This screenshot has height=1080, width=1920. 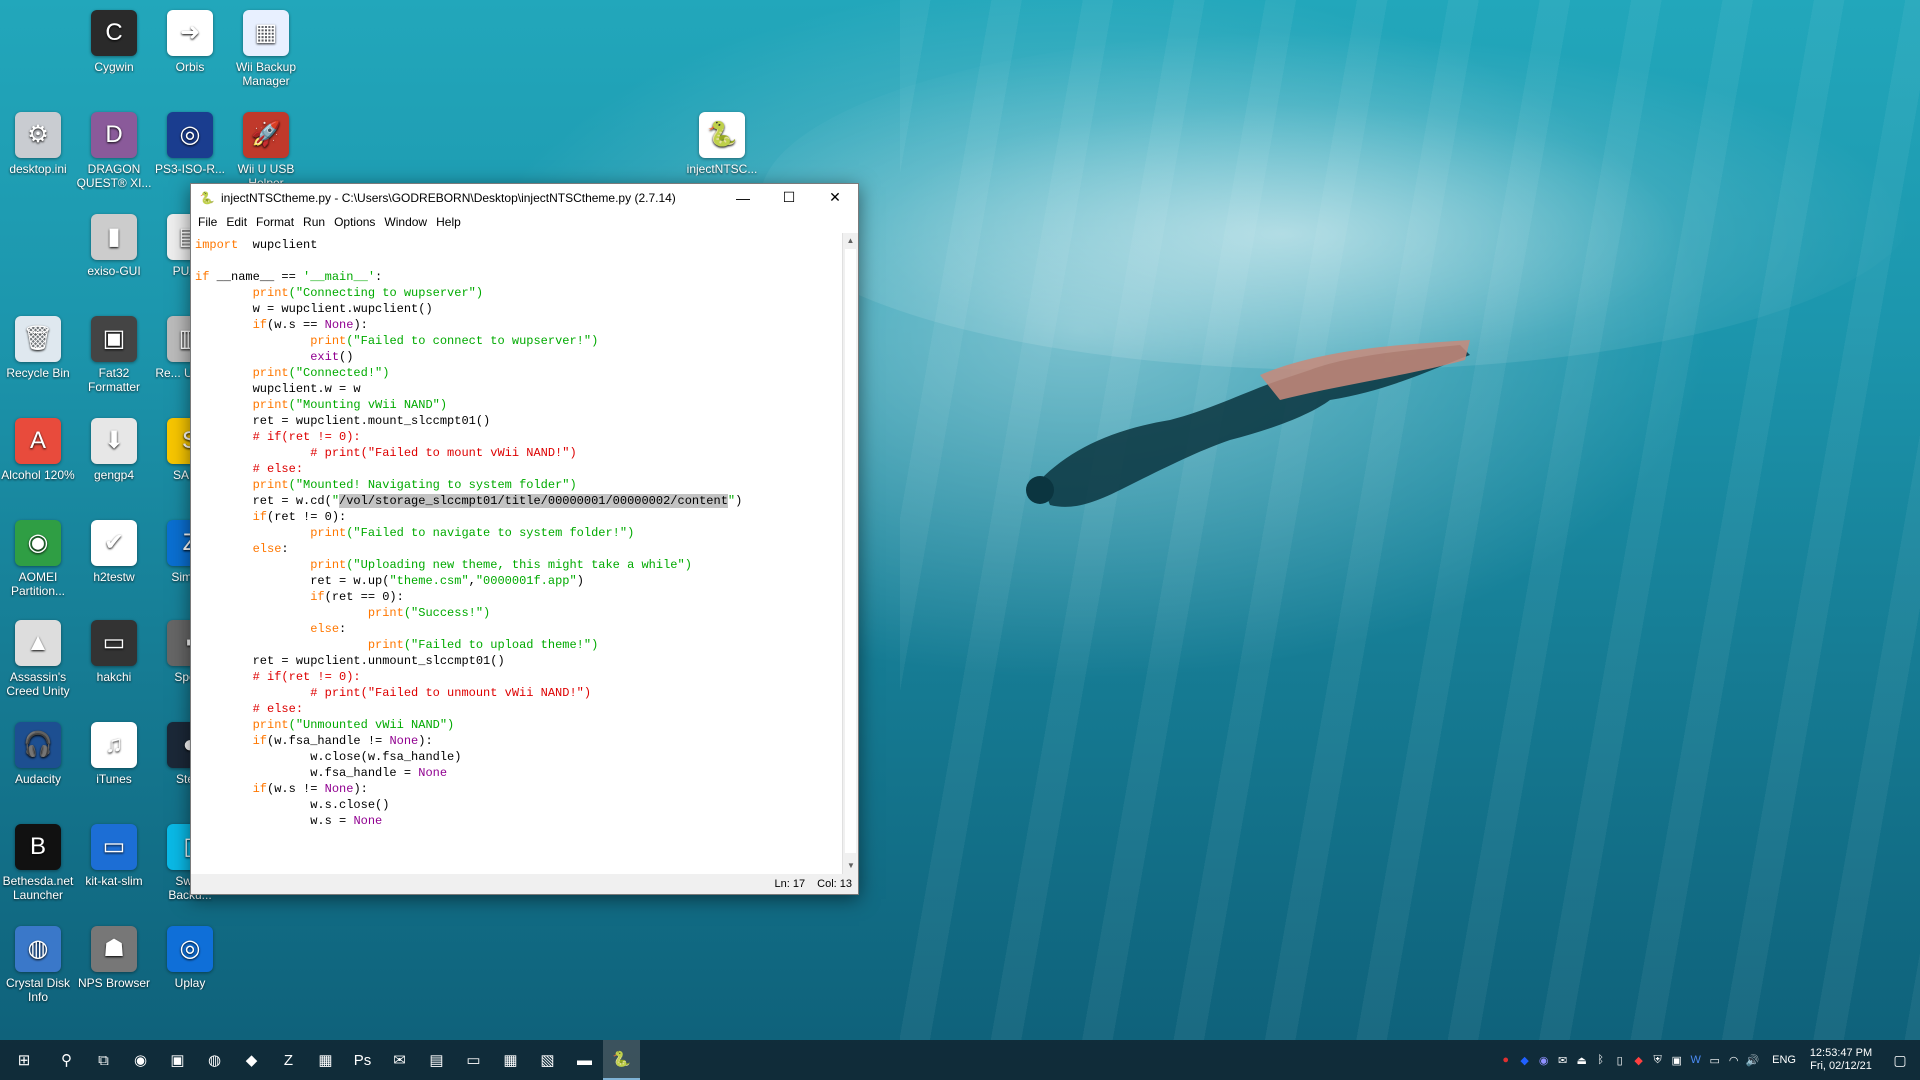 I want to click on desktop-icon: ☗ NPS Browser, so click(x=114, y=958).